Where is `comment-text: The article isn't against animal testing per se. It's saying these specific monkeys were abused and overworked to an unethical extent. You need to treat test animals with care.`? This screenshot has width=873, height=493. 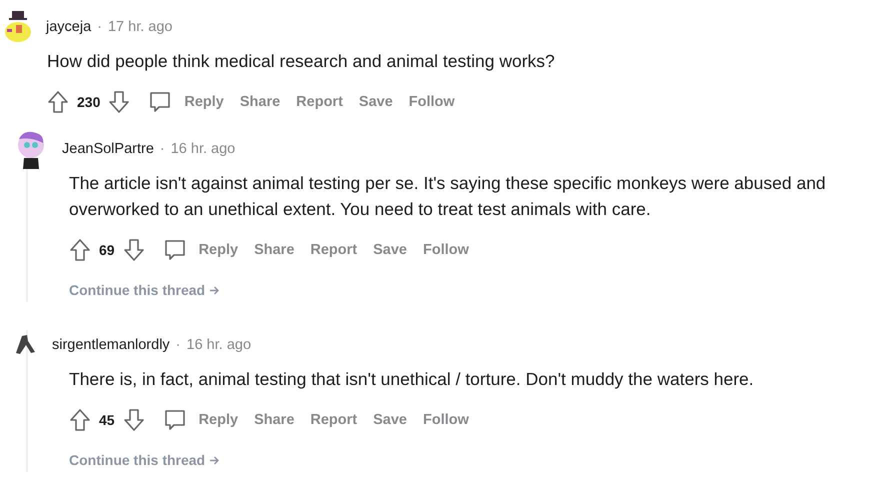 comment-text: The article isn't against animal testing per se. It's saying these specific monkeys were abused and overworked to an unethical extent. You need to treat test animals with care. is located at coordinates (448, 196).